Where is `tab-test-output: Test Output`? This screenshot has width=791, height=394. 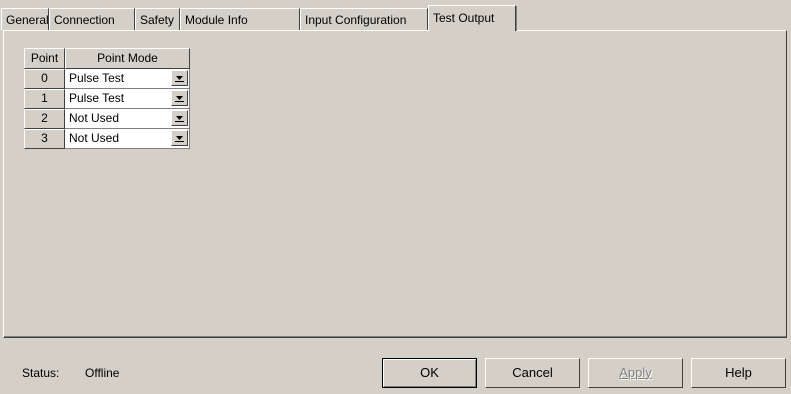 tab-test-output: Test Output is located at coordinates (472, 18).